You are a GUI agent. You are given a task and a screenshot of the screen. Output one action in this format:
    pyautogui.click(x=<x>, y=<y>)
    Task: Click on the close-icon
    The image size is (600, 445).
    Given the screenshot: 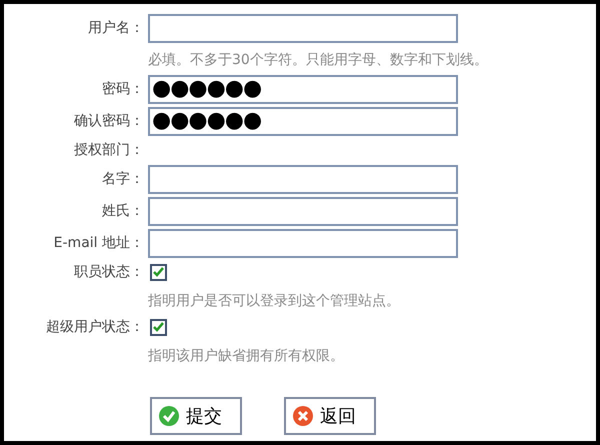 What is the action you would take?
    pyautogui.click(x=303, y=416)
    